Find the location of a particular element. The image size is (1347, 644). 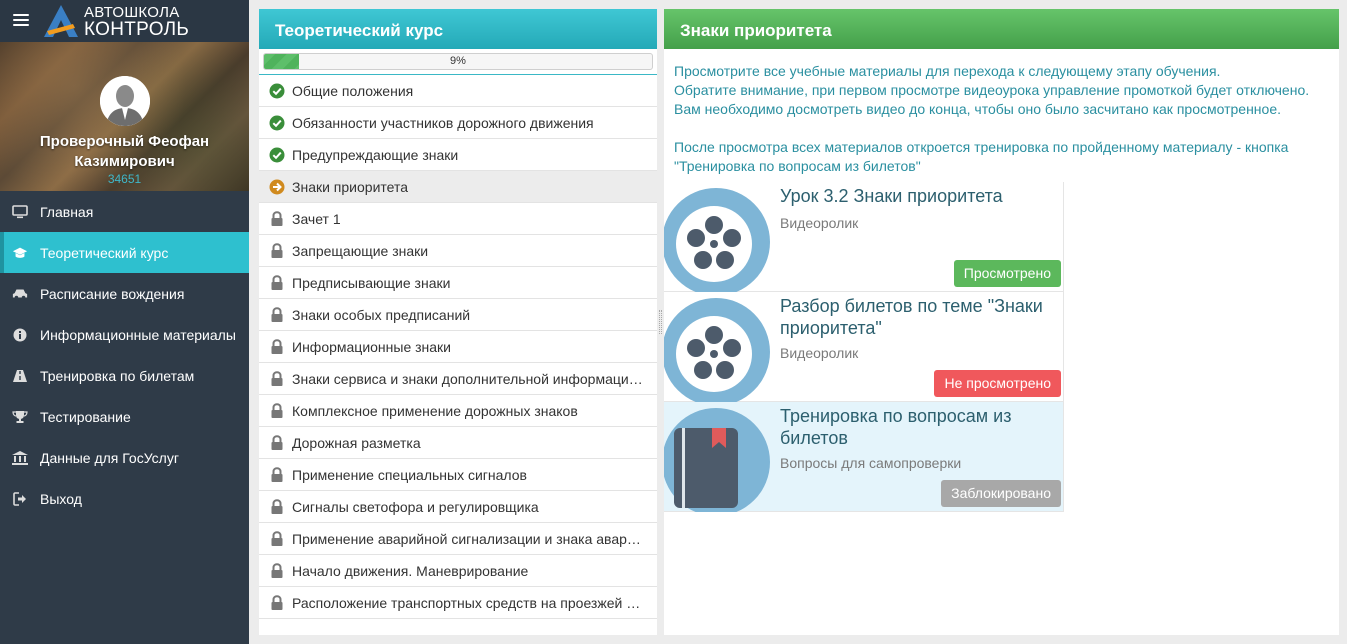

nav-item-label: Тренировка по билетам is located at coordinates (117, 375).